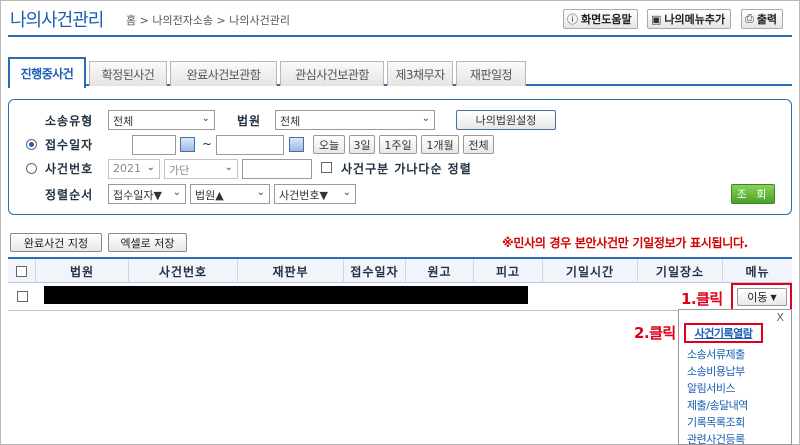 The image size is (800, 445). Describe the element at coordinates (57, 20) in the screenshot. I see `page-title: 나의사건관리` at that location.